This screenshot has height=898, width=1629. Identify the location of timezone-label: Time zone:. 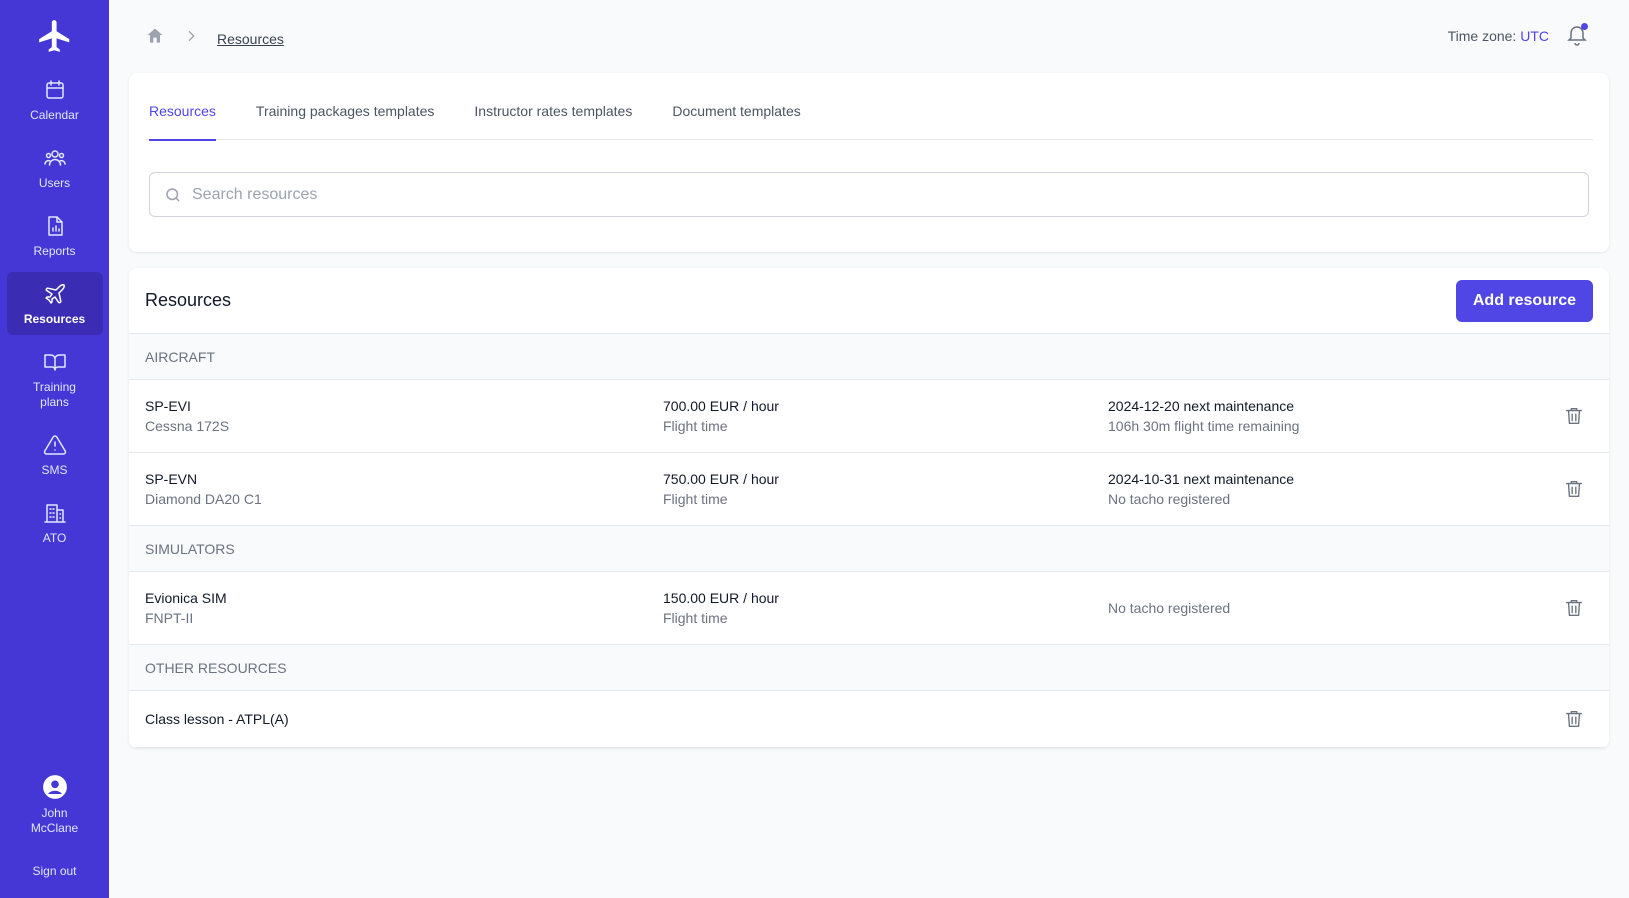
(1482, 36).